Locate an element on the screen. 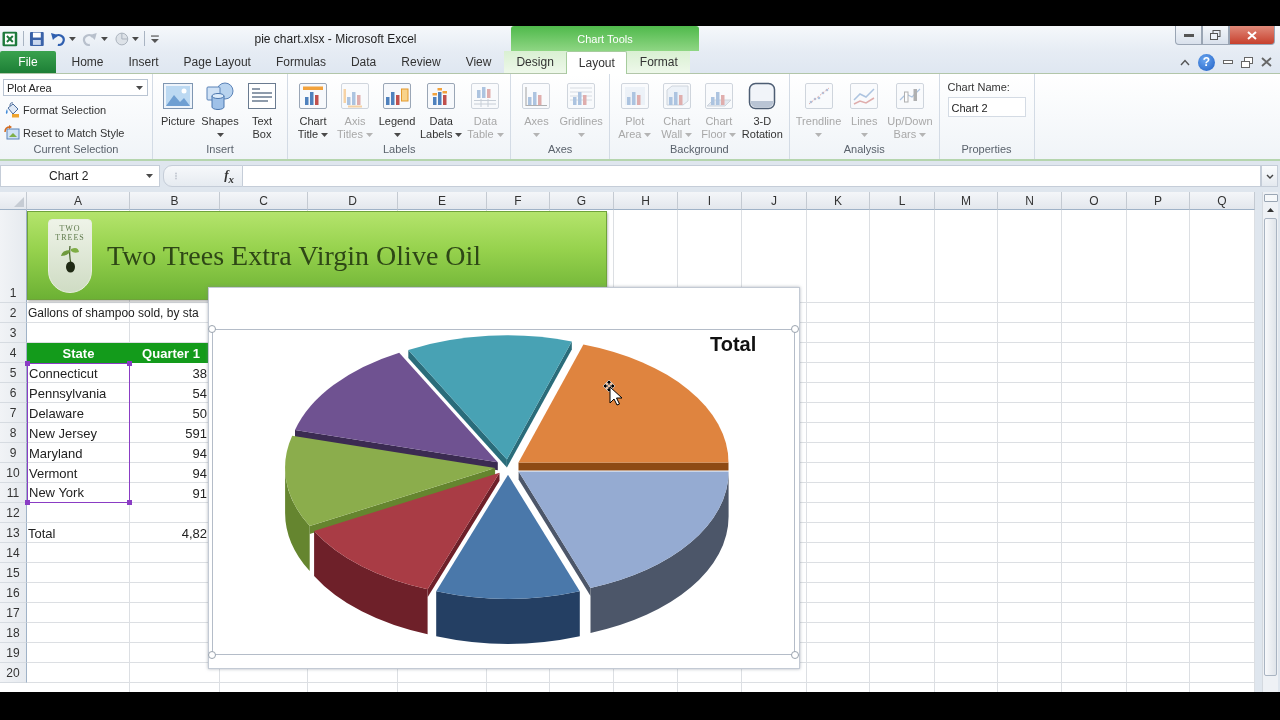  row-header: 4 is located at coordinates (13, 353).